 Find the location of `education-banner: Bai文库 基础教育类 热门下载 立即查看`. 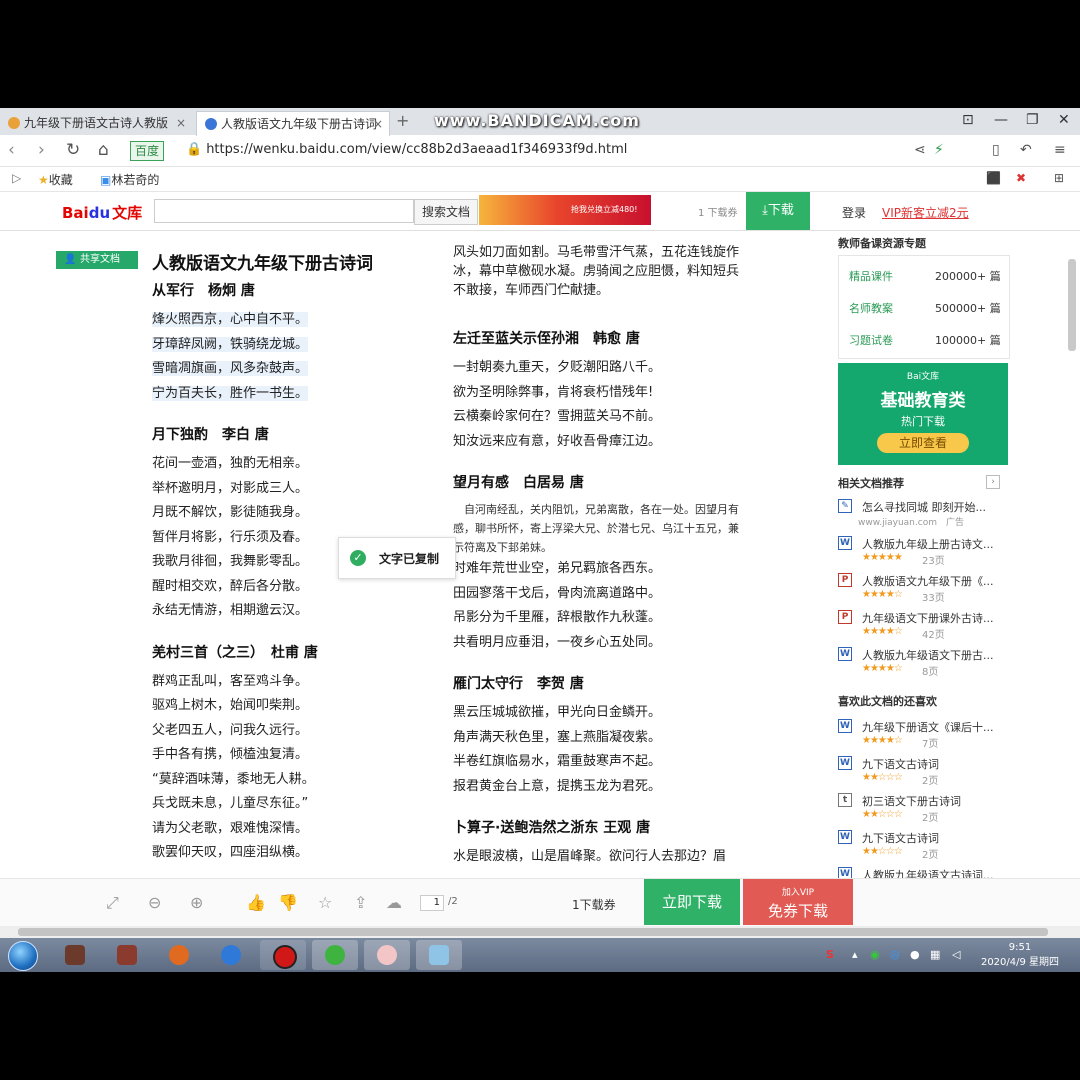

education-banner: Bai文库 基础教育类 热门下载 立即查看 is located at coordinates (923, 414).